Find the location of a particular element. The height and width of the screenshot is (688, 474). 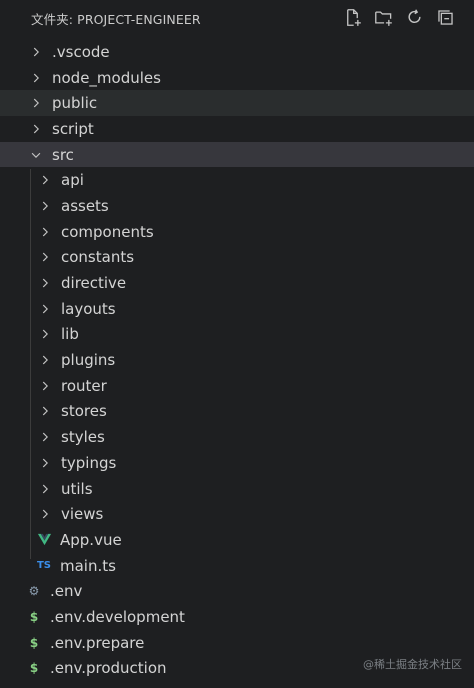

tree-item-label: layouts is located at coordinates (88, 308).